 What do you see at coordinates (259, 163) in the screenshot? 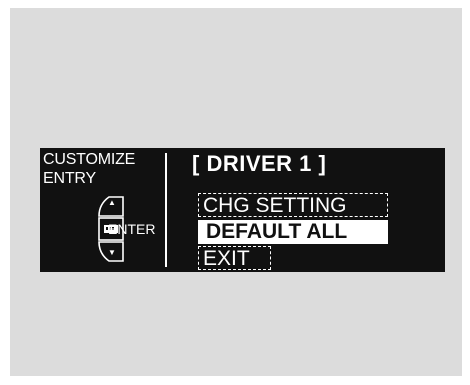
I see `driver-title: [ DRIVER 1 ]` at bounding box center [259, 163].